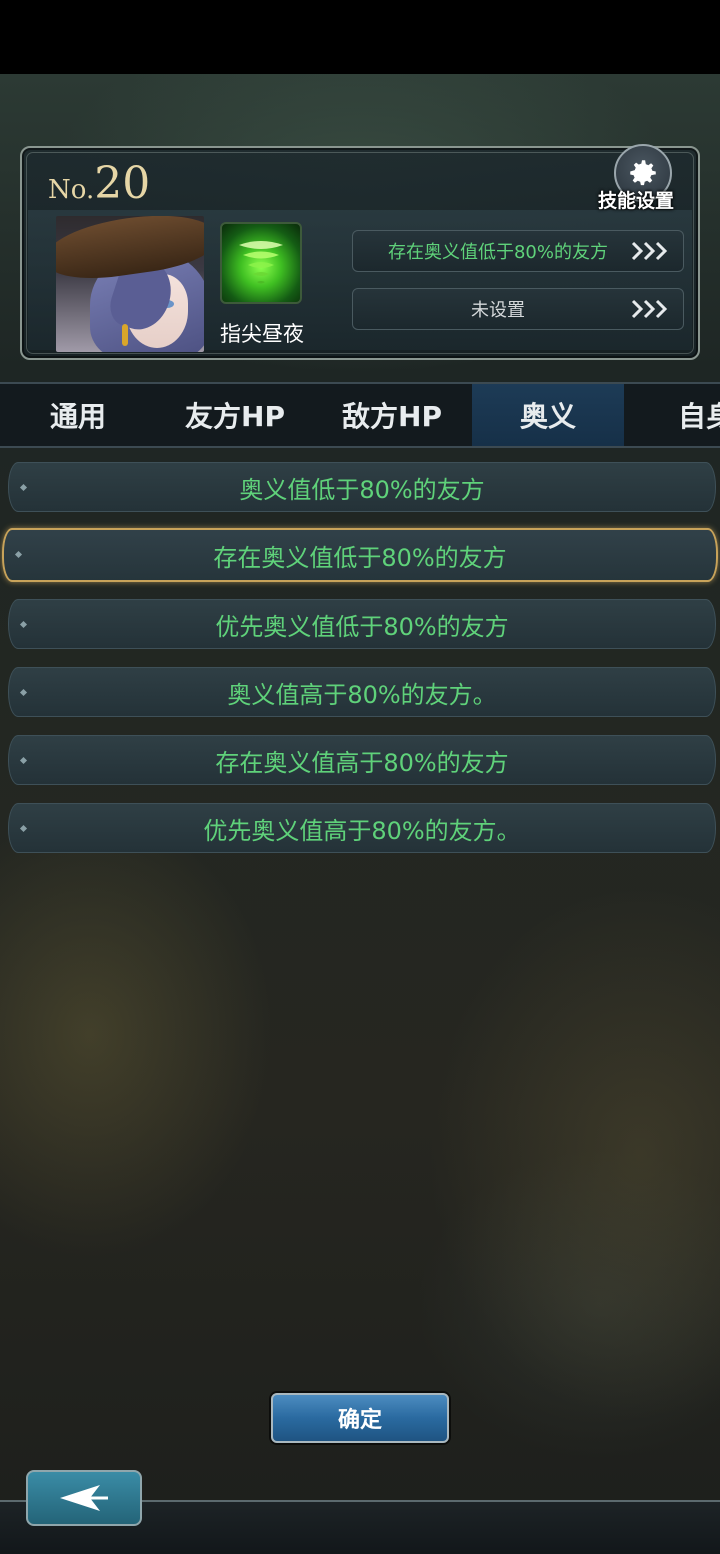 This screenshot has height=1554, width=720. Describe the element at coordinates (262, 334) in the screenshot. I see `skill-name: 指尖昼夜` at that location.